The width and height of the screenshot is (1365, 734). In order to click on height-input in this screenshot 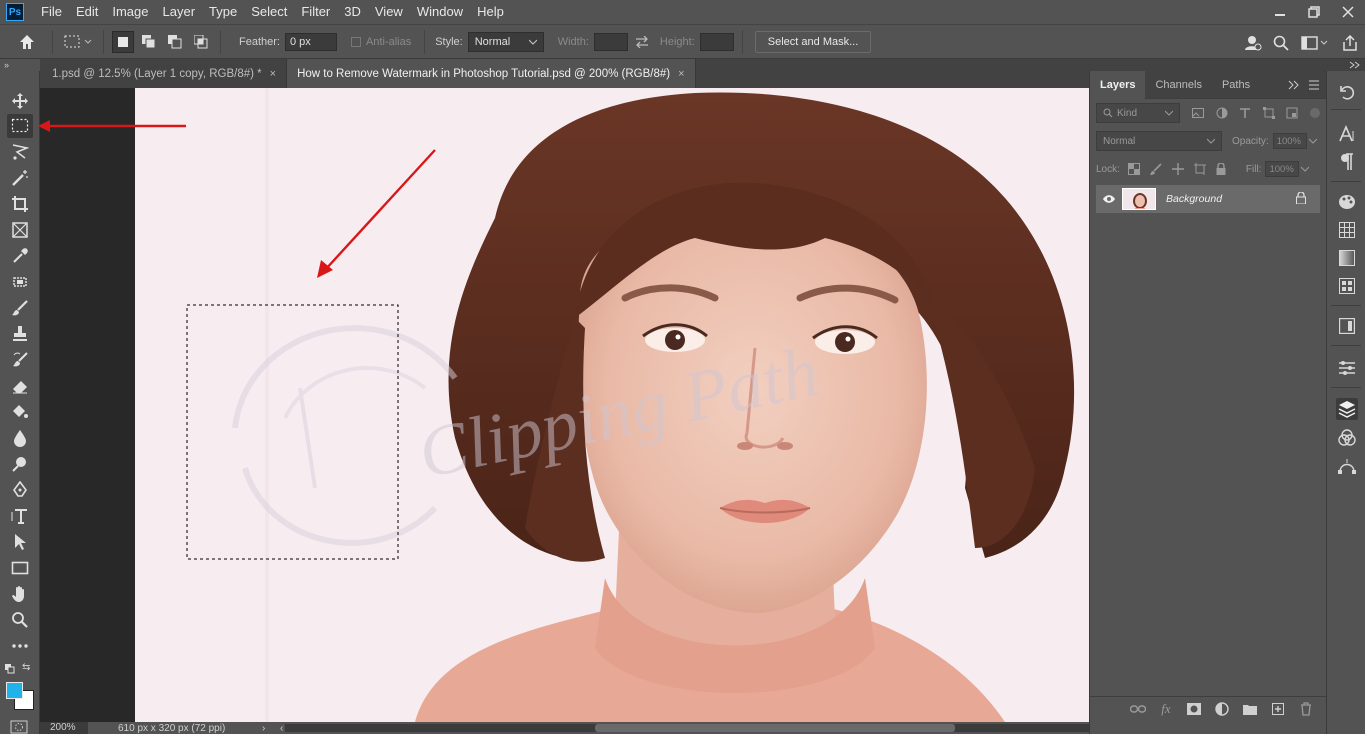, I will do `click(716, 41)`.